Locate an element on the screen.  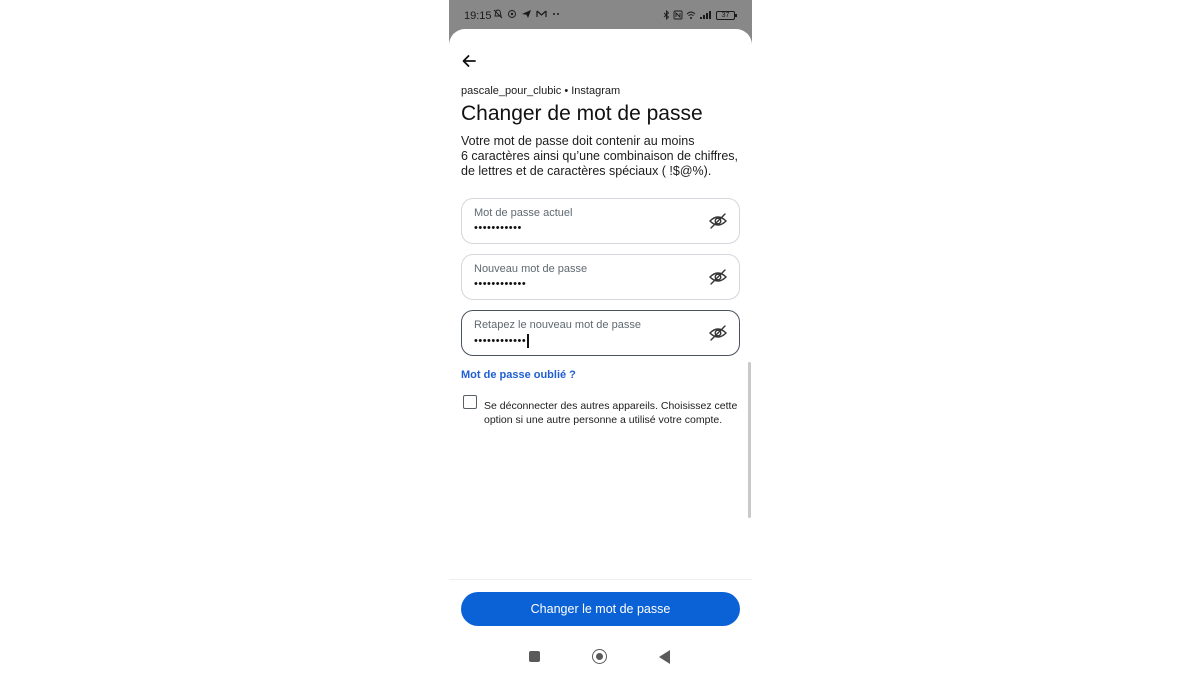
new-password-label: Nouveau mot de passe is located at coordinates (531, 269).